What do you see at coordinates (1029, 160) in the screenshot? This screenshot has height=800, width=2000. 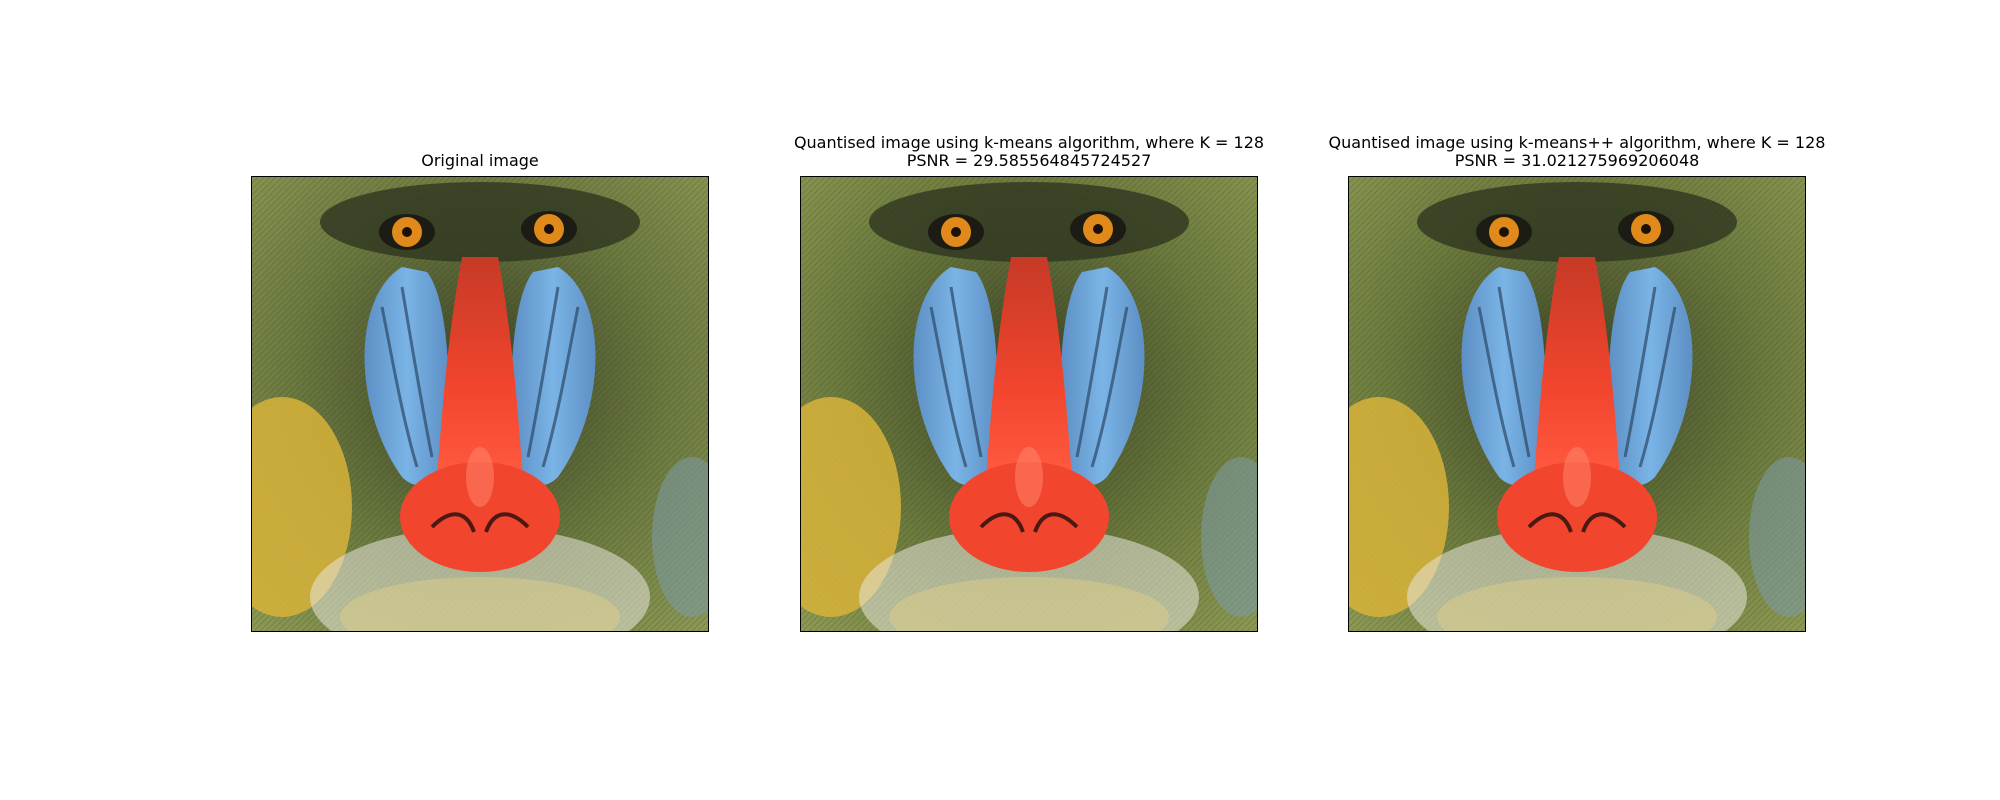 I see `psnr-label: PSNR = 29.585564845724527` at bounding box center [1029, 160].